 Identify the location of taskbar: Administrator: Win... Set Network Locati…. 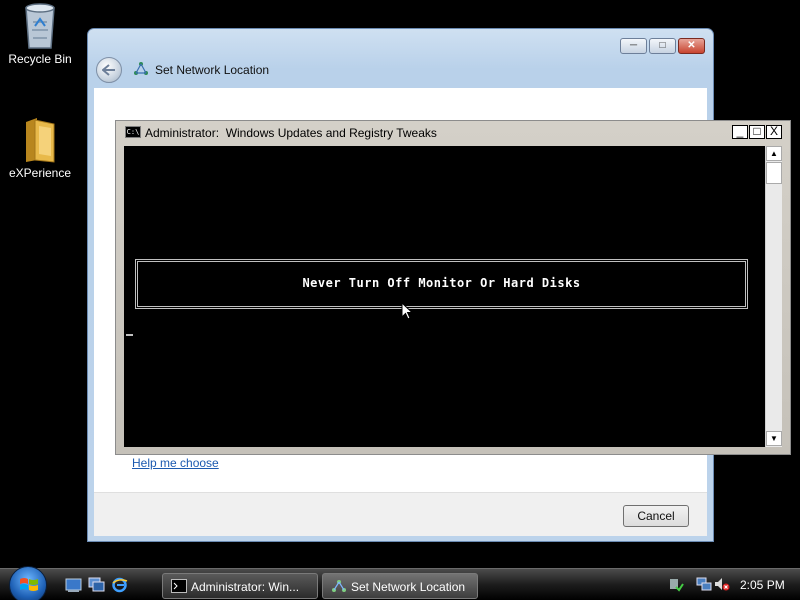
(400, 583).